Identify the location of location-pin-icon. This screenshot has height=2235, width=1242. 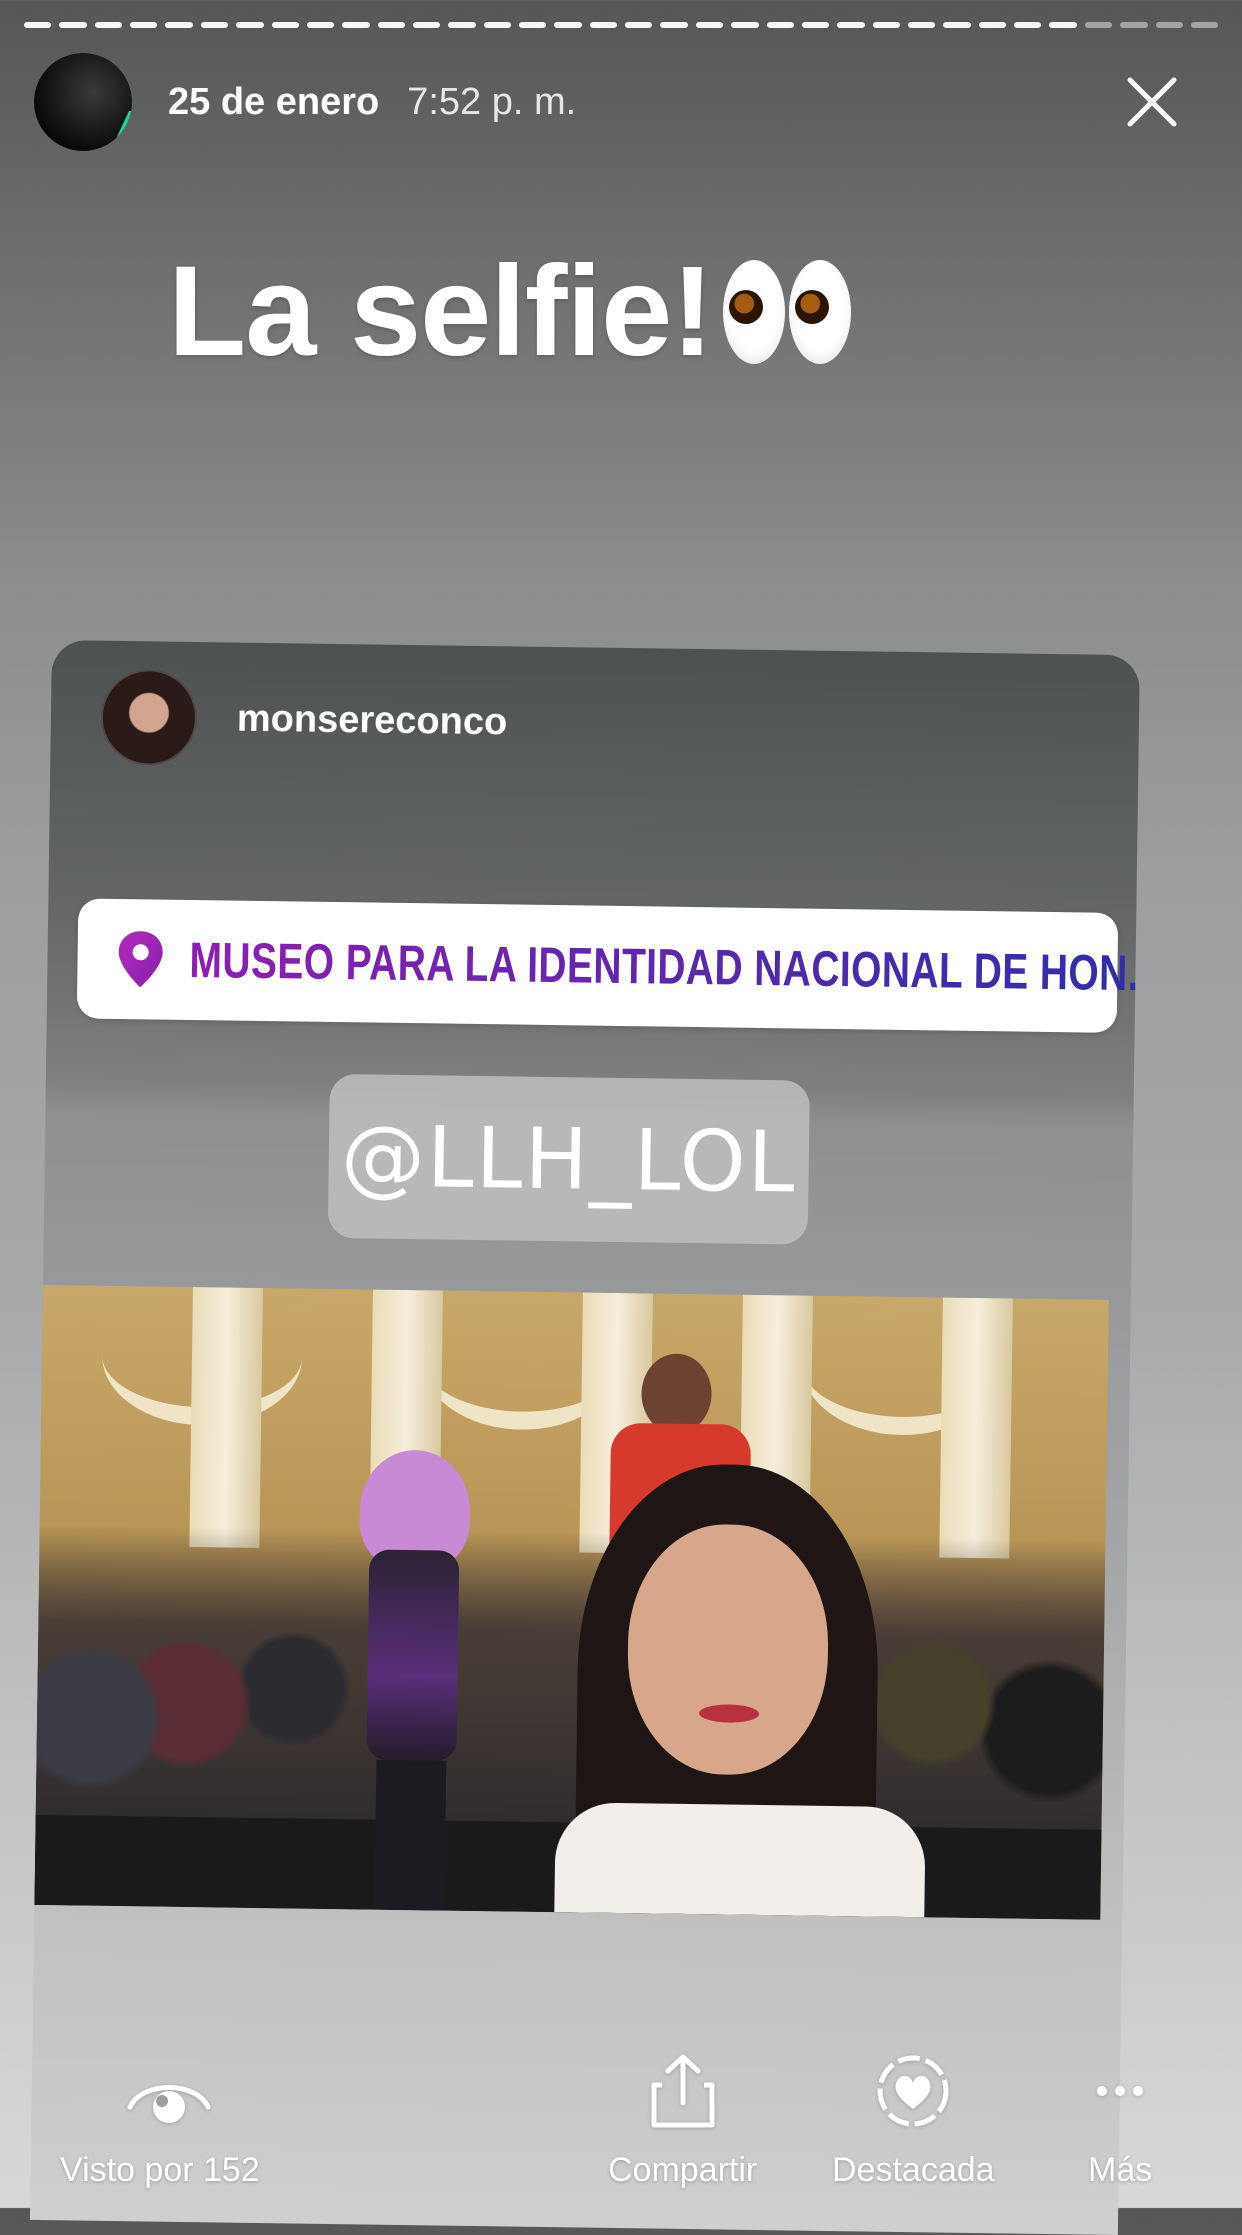
(140, 959).